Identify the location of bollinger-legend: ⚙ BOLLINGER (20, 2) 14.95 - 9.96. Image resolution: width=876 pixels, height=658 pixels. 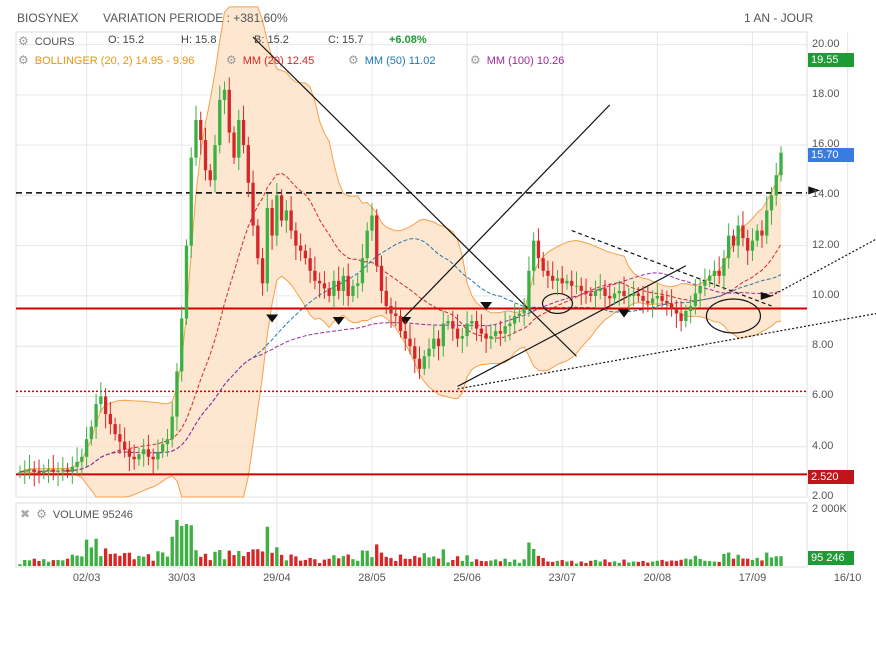
(106, 60).